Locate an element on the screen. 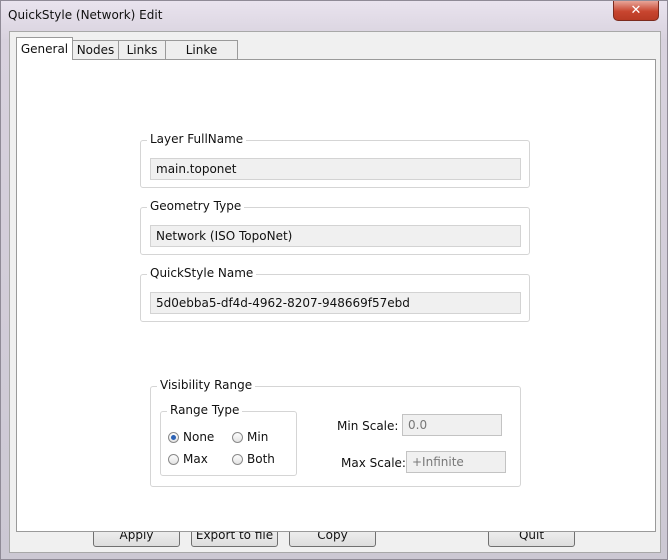  close-button: ✕ is located at coordinates (636, 11).